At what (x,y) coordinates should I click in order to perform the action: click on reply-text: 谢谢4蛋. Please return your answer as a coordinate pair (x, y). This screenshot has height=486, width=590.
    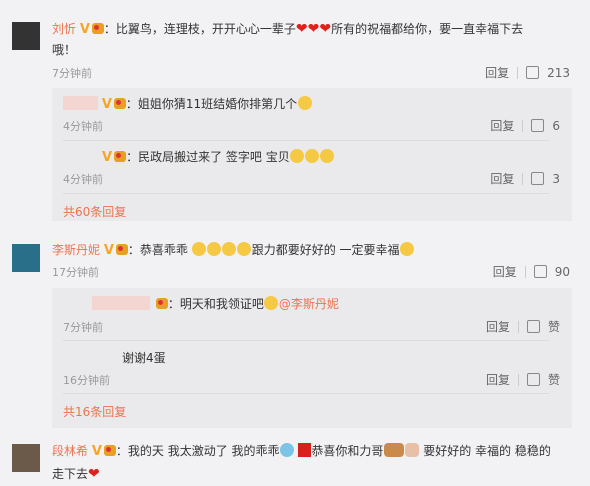
    Looking at the image, I should click on (144, 358).